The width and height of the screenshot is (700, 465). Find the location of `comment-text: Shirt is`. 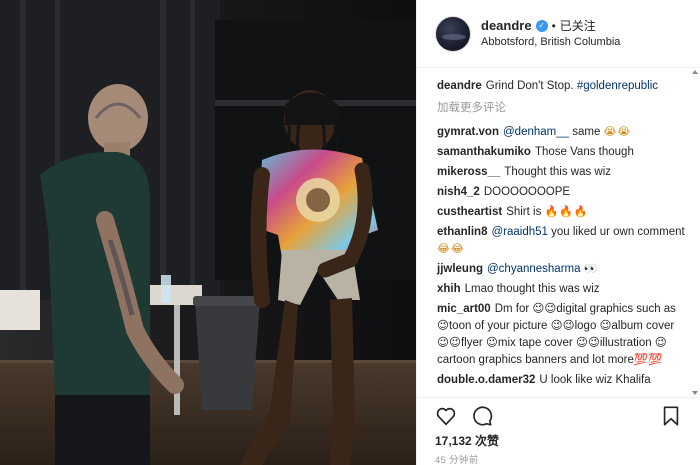

comment-text: Shirt is is located at coordinates (525, 212).